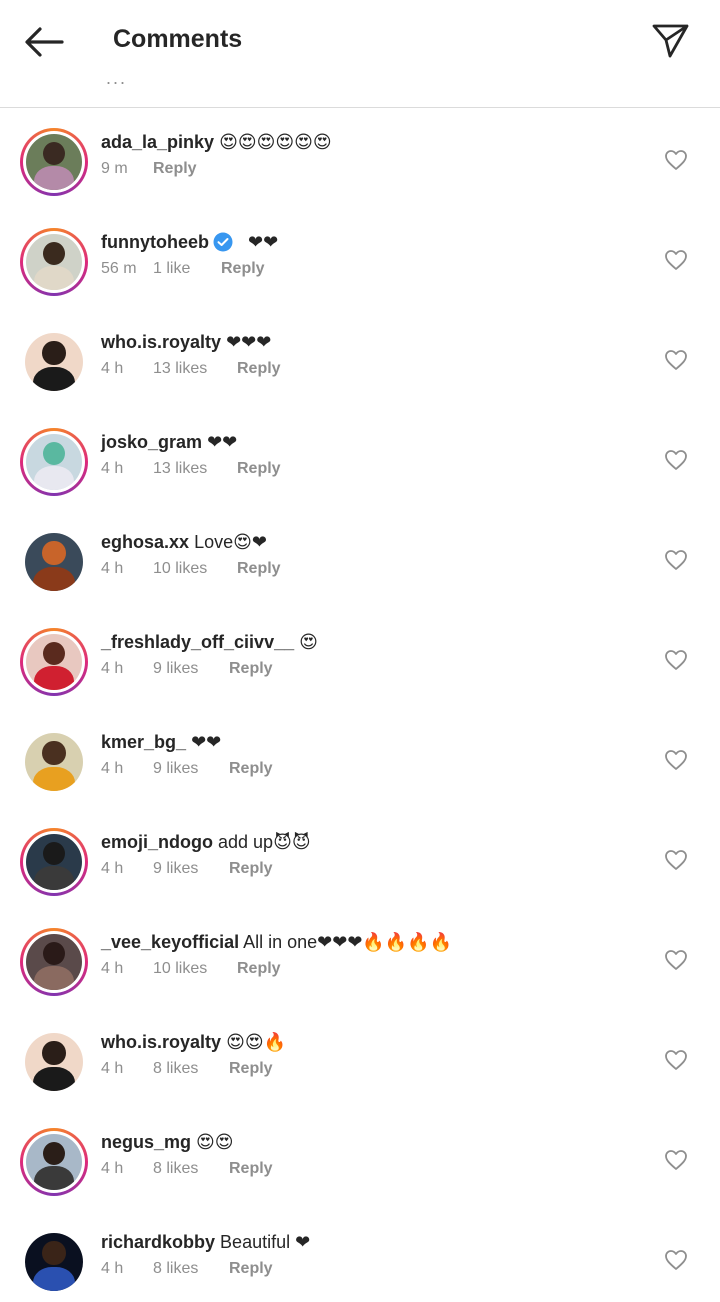  What do you see at coordinates (143, 742) in the screenshot?
I see `comment-username: kmer_bg_` at bounding box center [143, 742].